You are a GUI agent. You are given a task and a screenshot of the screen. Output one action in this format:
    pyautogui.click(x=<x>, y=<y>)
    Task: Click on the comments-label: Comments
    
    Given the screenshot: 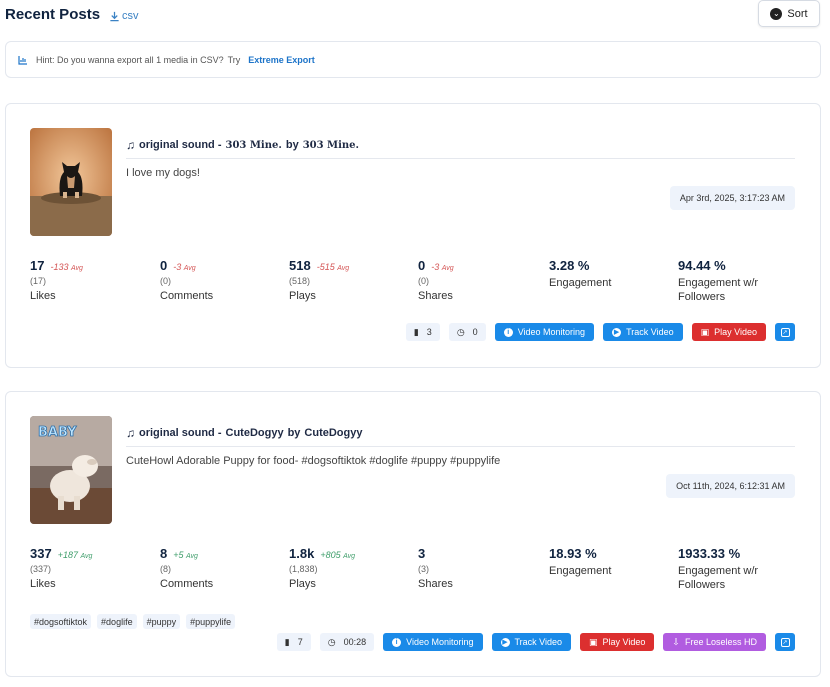 What is the action you would take?
    pyautogui.click(x=187, y=296)
    